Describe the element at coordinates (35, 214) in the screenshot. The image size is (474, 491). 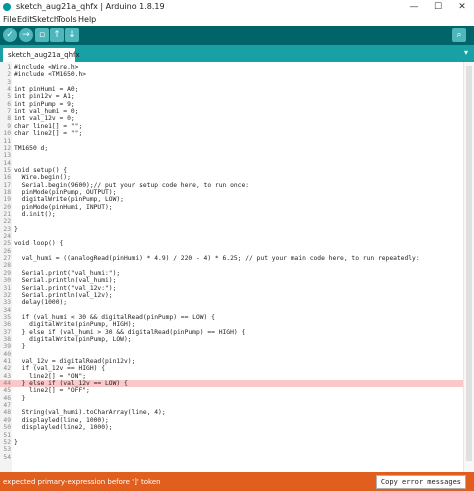
I see `code-text: d.init();` at that location.